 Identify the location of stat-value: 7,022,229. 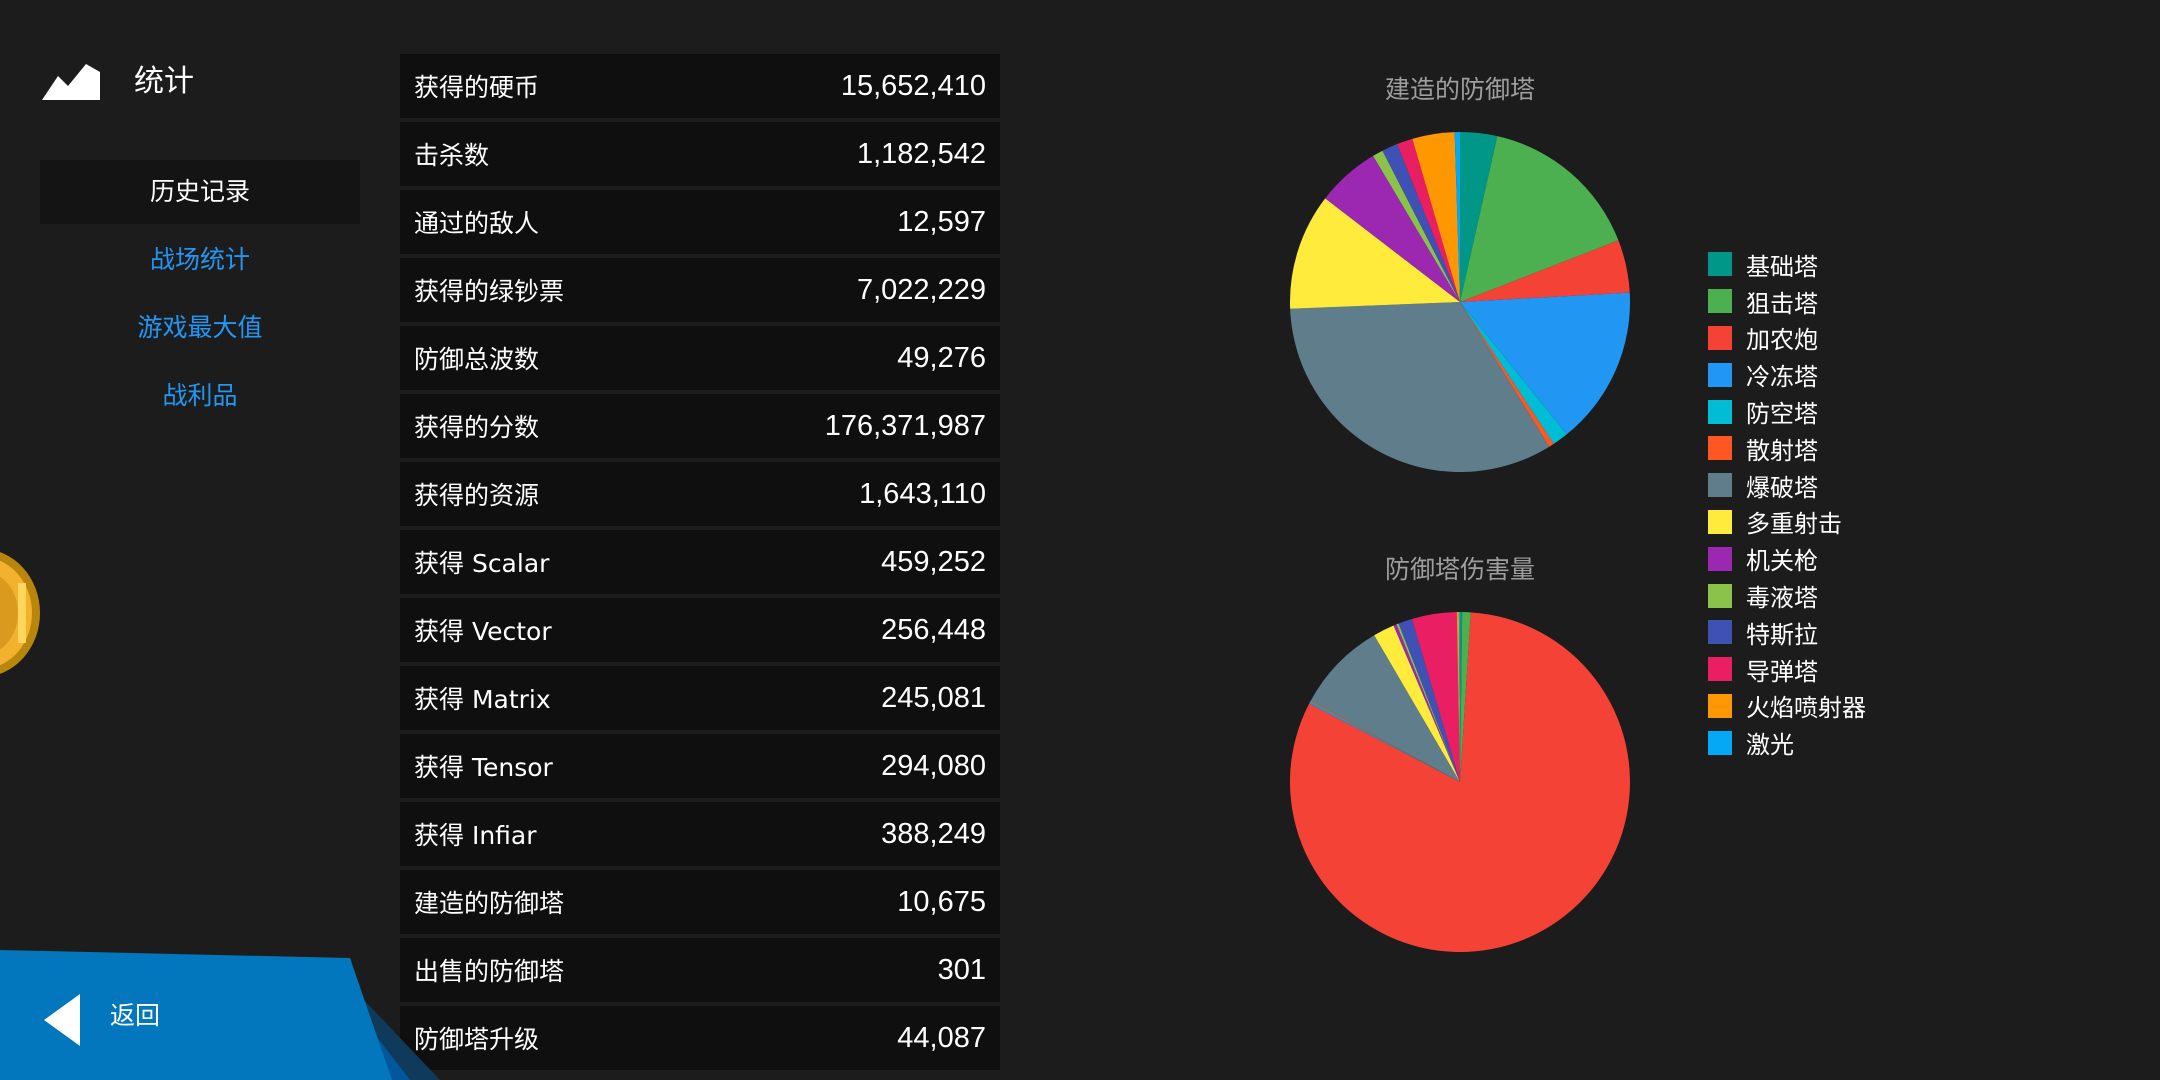
(921, 289).